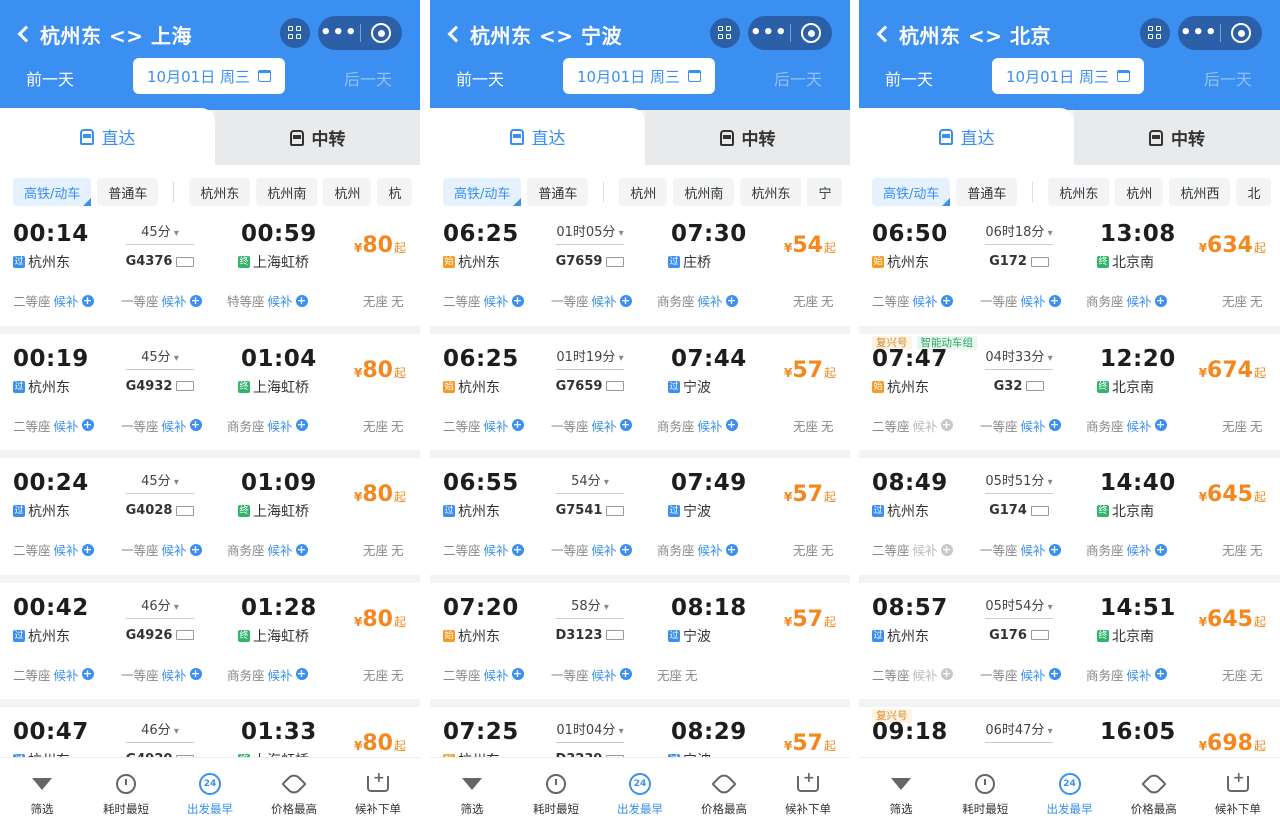 This screenshot has height=837, width=1280. Describe the element at coordinates (294, 797) in the screenshot. I see `sort-price-button: 价格最高` at that location.